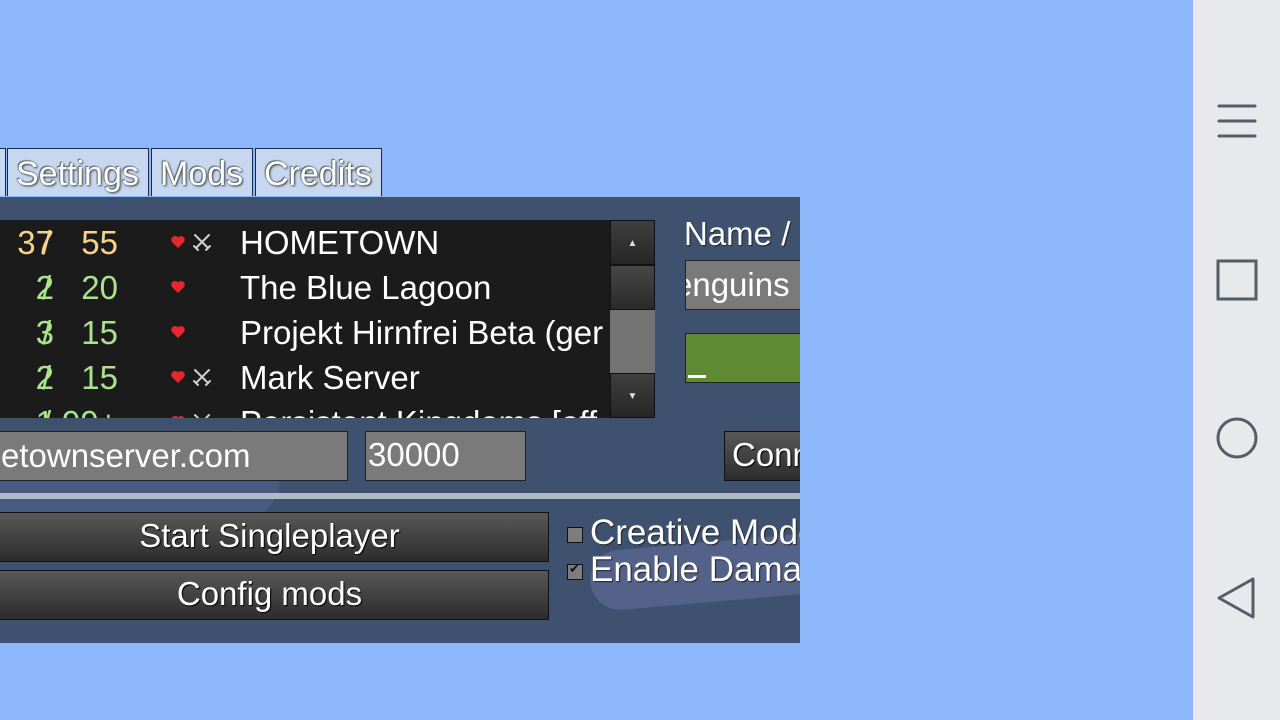 The height and width of the screenshot is (720, 1280). Describe the element at coordinates (414, 454) in the screenshot. I see `port-field-value: 30000` at that location.